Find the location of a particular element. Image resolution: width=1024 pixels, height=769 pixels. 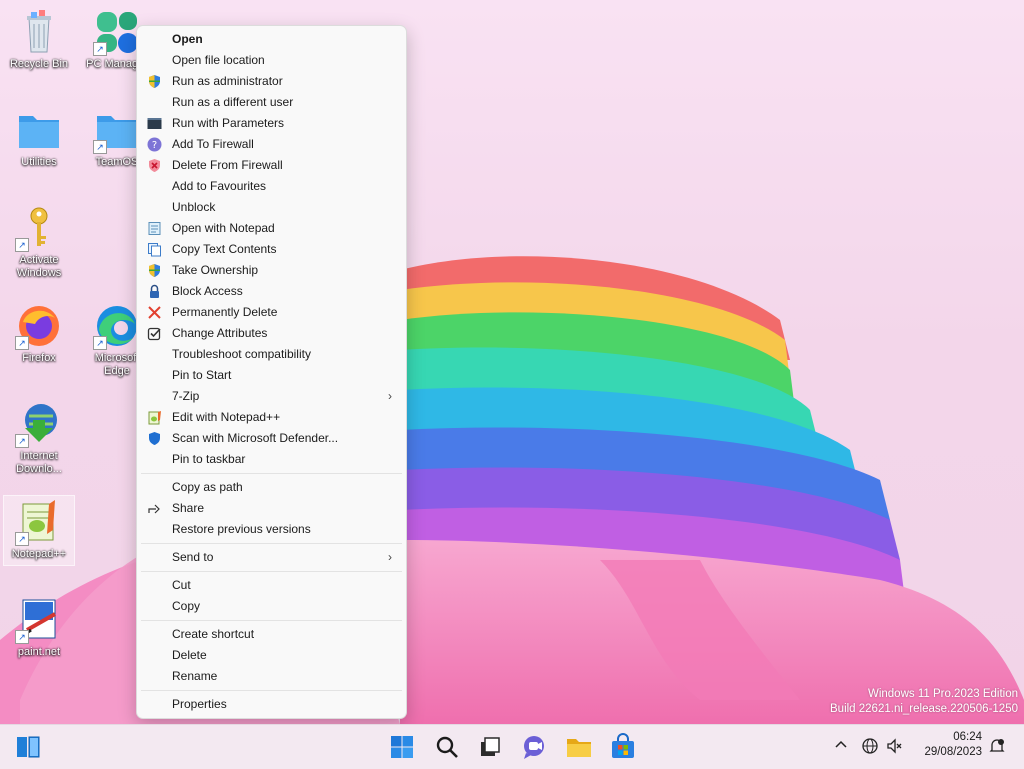

taskbar-clock: 06:24 29/08/2023 is located at coordinates (953, 745).